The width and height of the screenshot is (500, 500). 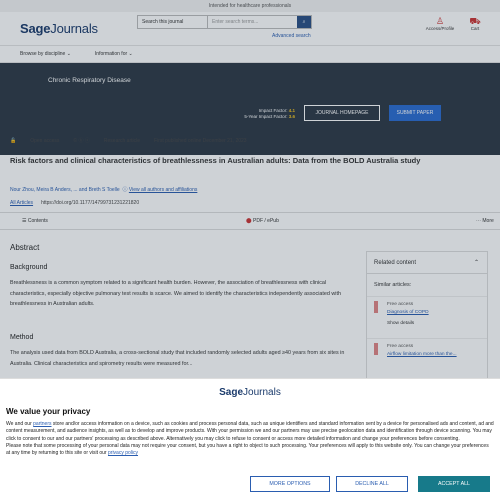 What do you see at coordinates (454, 484) in the screenshot?
I see `accept-all-button: ACCEPT ALL` at bounding box center [454, 484].